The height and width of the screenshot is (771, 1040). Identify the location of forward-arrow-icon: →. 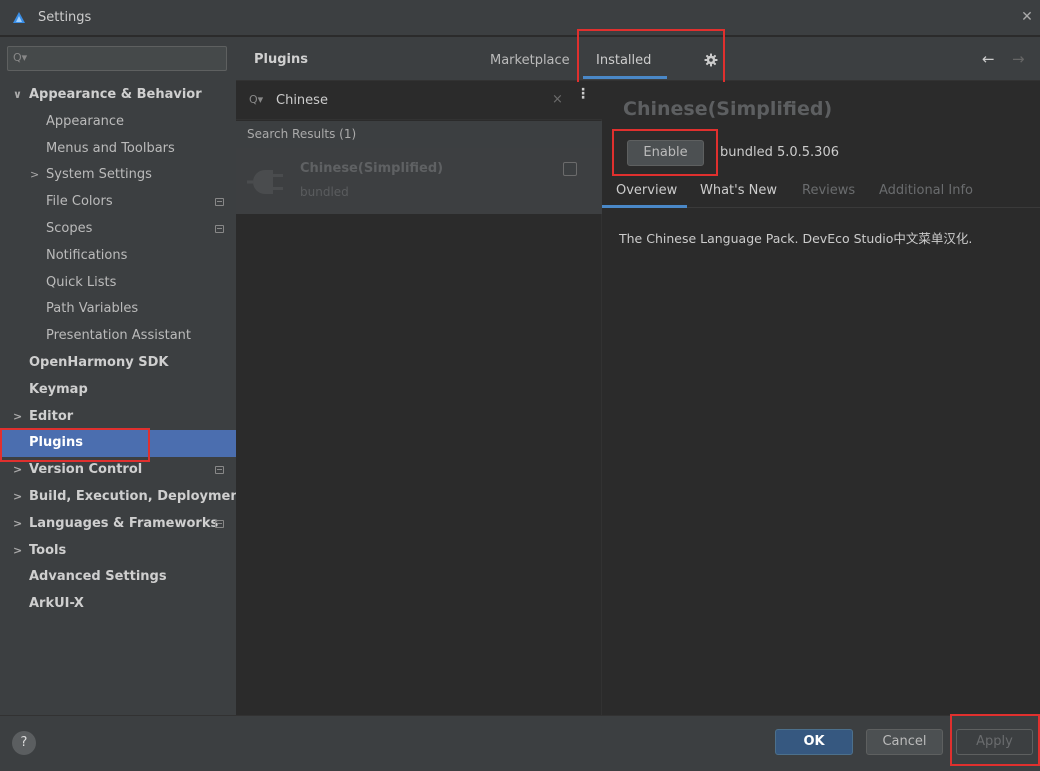
(1018, 59).